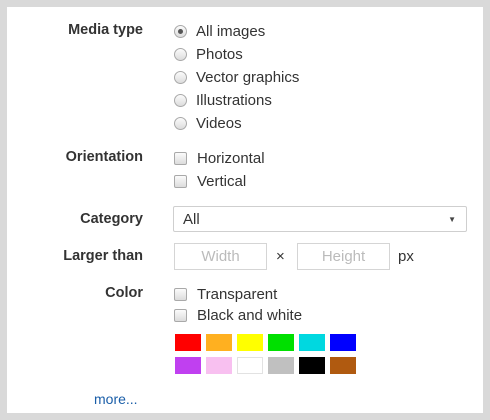  What do you see at coordinates (105, 30) in the screenshot?
I see `media-type-label: Media type` at bounding box center [105, 30].